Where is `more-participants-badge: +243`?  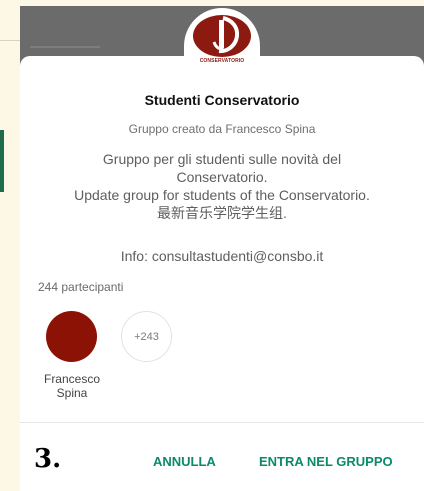 more-participants-badge: +243 is located at coordinates (146, 336).